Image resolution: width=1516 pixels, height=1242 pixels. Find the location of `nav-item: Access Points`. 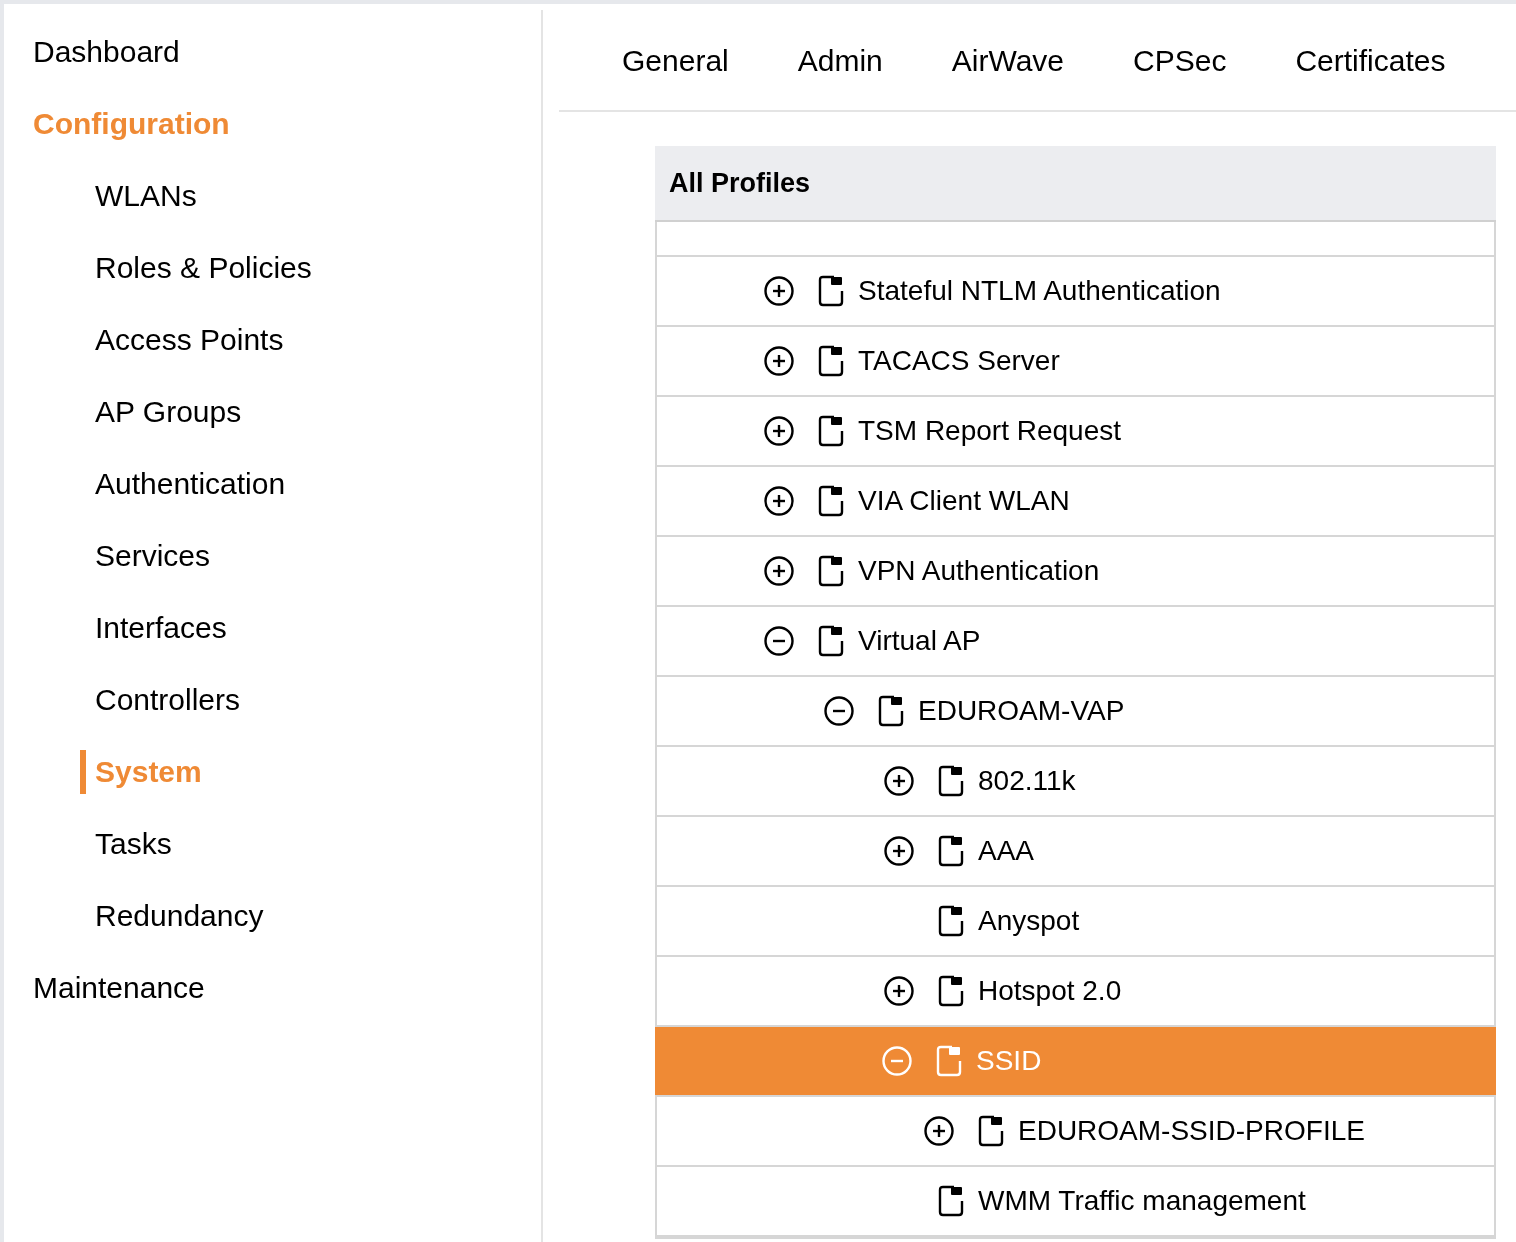

nav-item: Access Points is located at coordinates (182, 340).